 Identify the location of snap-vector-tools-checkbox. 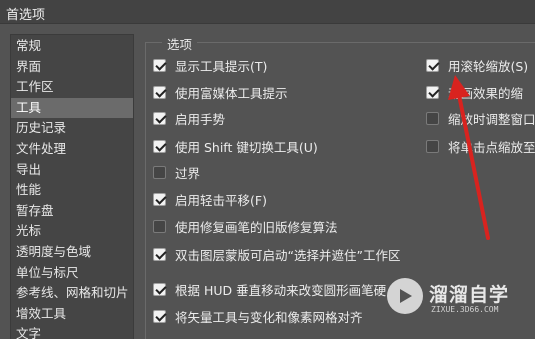
(159, 316).